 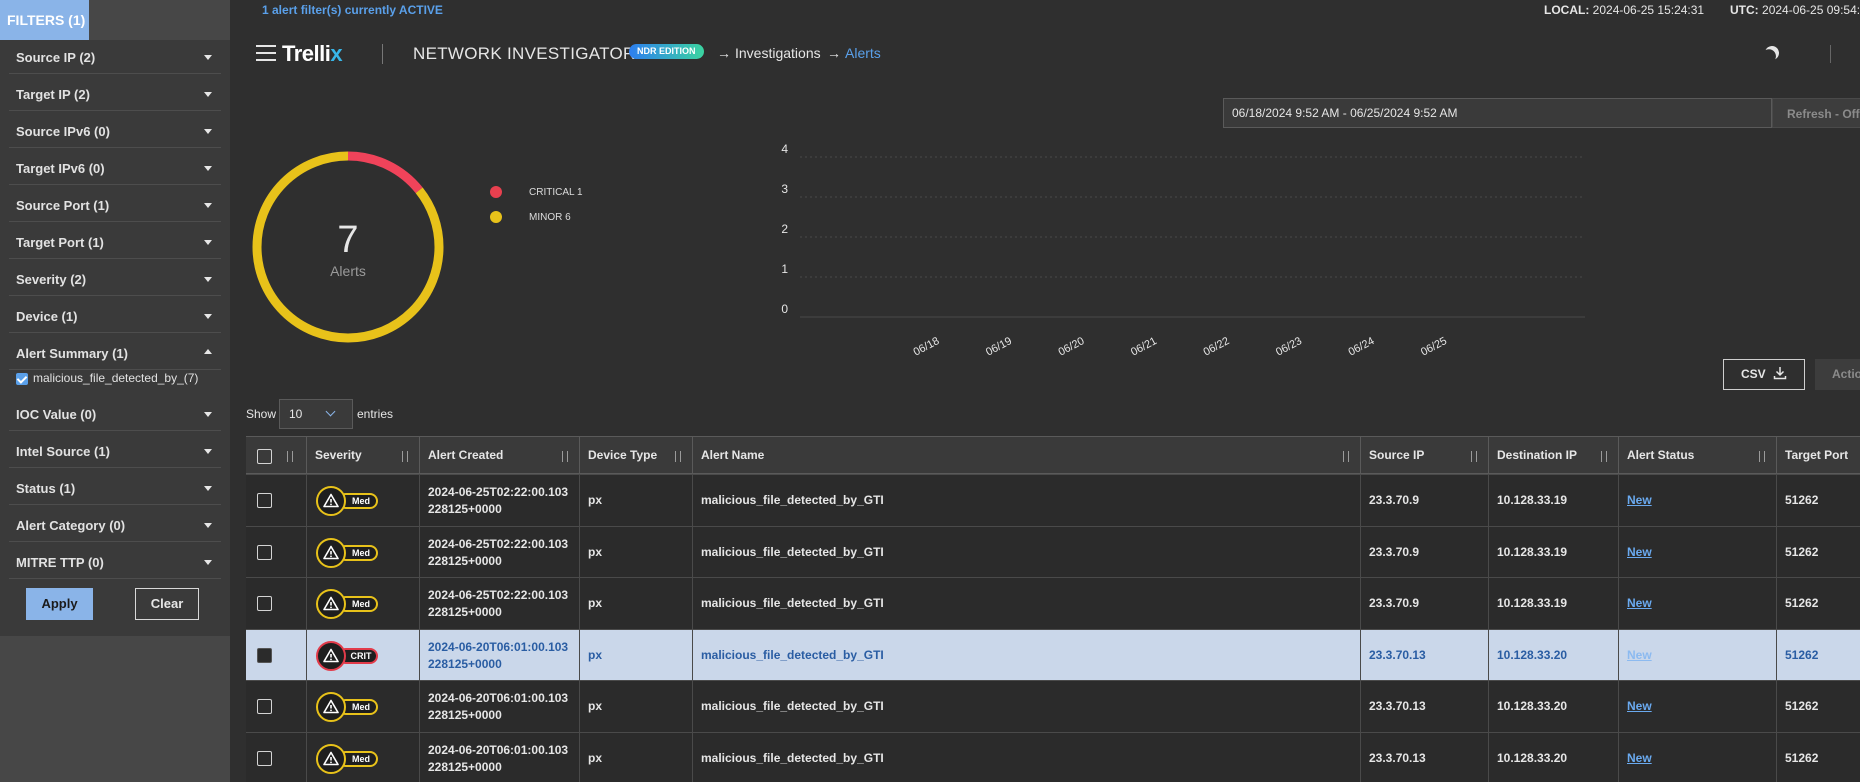 I want to click on column-header-destination-ip: Destination IP, so click(x=1553, y=456).